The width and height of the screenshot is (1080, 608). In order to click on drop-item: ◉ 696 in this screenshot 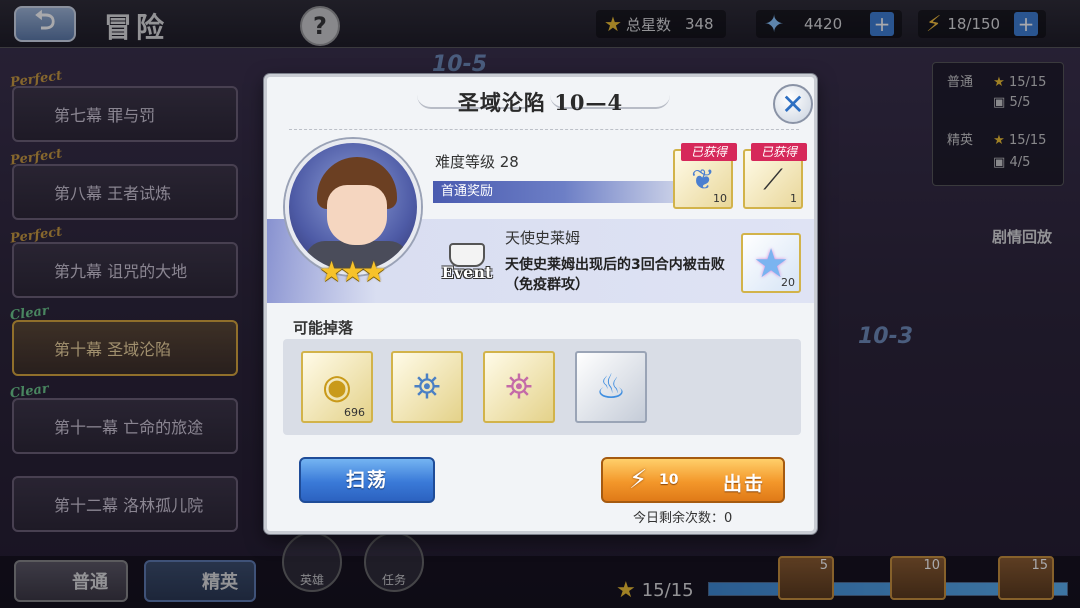, I will do `click(337, 387)`.